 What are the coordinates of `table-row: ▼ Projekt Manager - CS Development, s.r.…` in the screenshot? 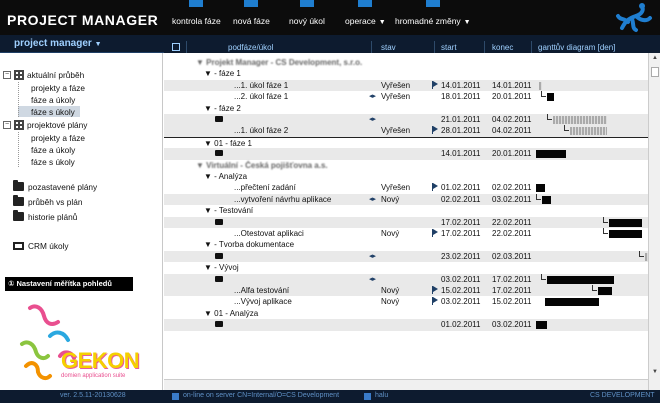 It's located at (406, 62).